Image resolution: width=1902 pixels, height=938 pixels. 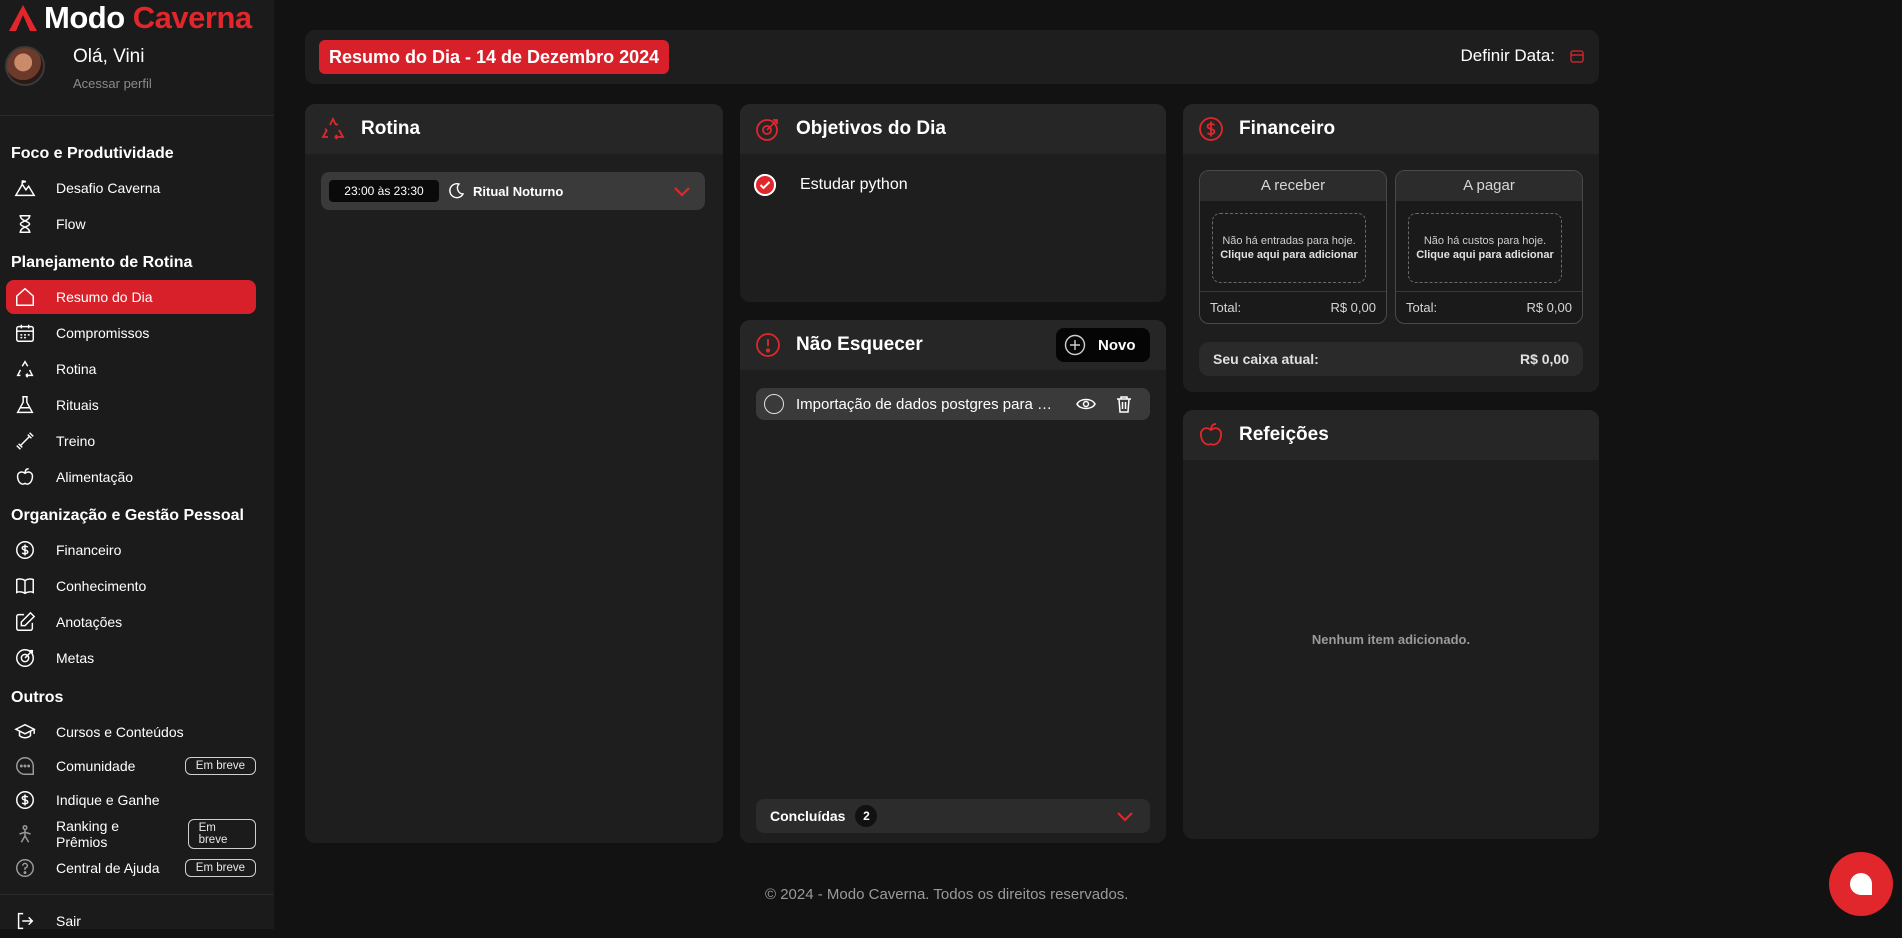 What do you see at coordinates (1861, 884) in the screenshot?
I see `chat-button` at bounding box center [1861, 884].